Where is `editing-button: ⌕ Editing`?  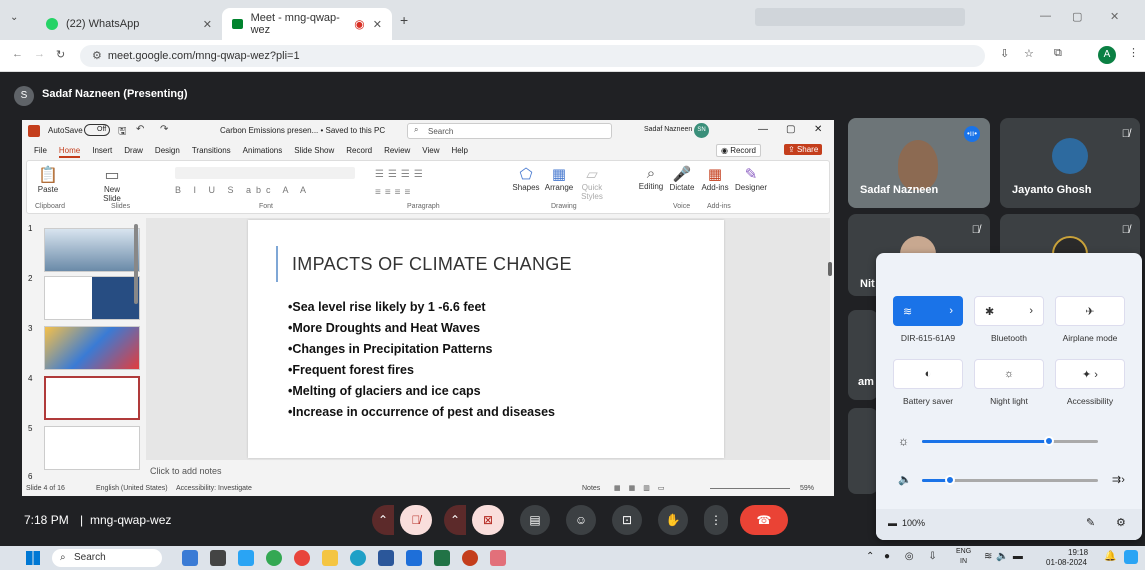
editing-button: ⌕ Editing is located at coordinates (651, 178).